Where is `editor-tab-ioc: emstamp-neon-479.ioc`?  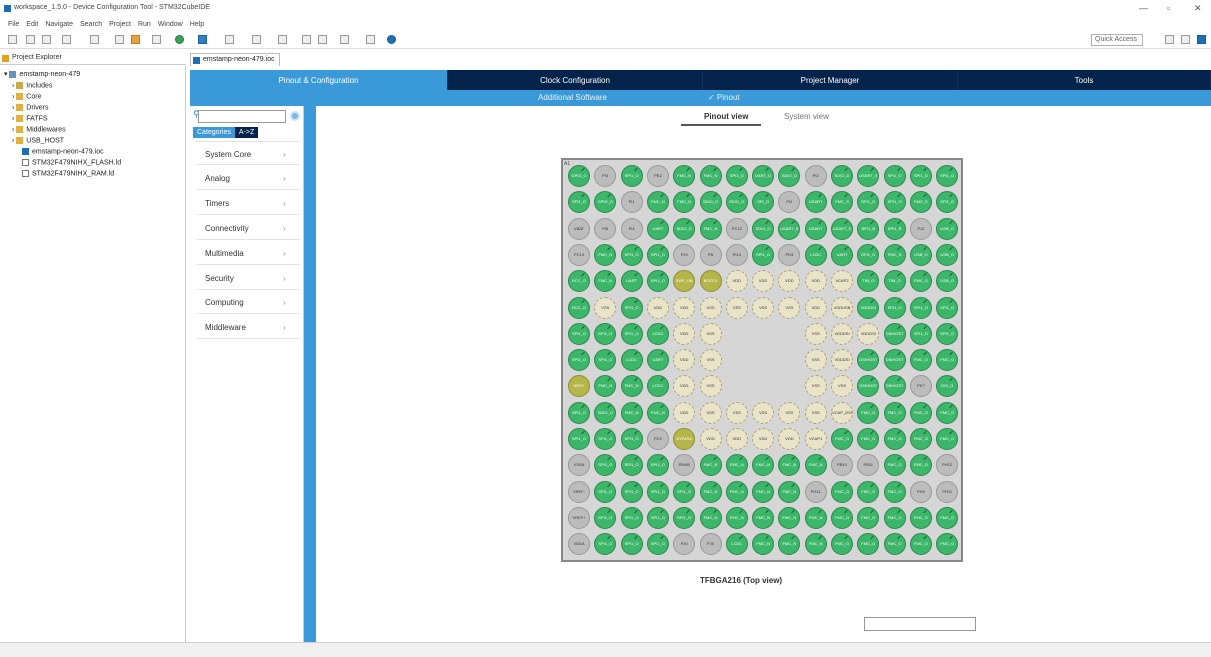 editor-tab-ioc: emstamp-neon-479.ioc is located at coordinates (235, 59).